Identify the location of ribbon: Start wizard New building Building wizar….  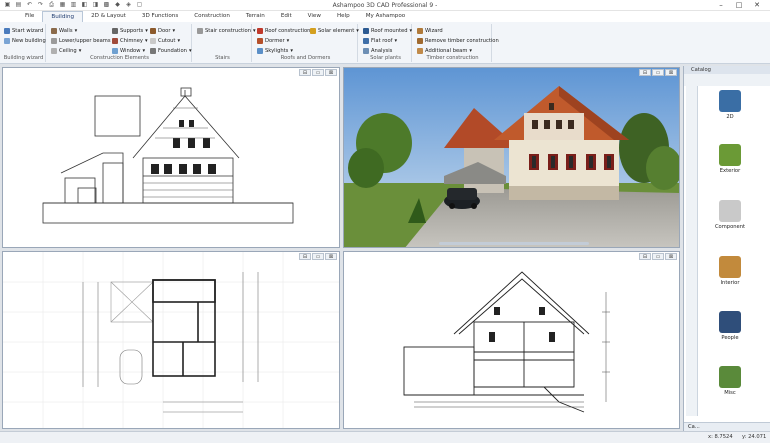
(385, 43).